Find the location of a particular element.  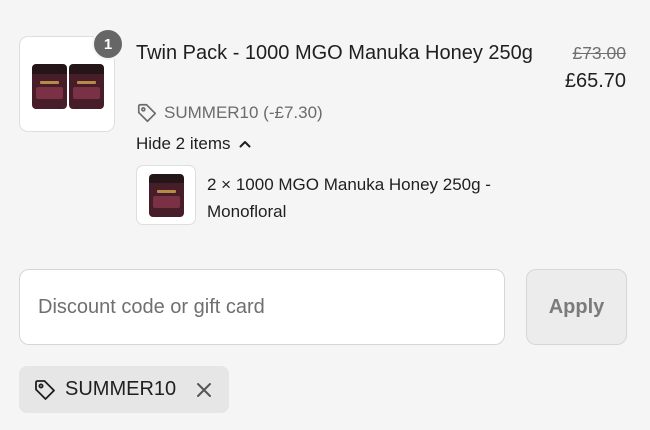

line-discount: SUMMER10 (-£7.30) is located at coordinates (229, 113).